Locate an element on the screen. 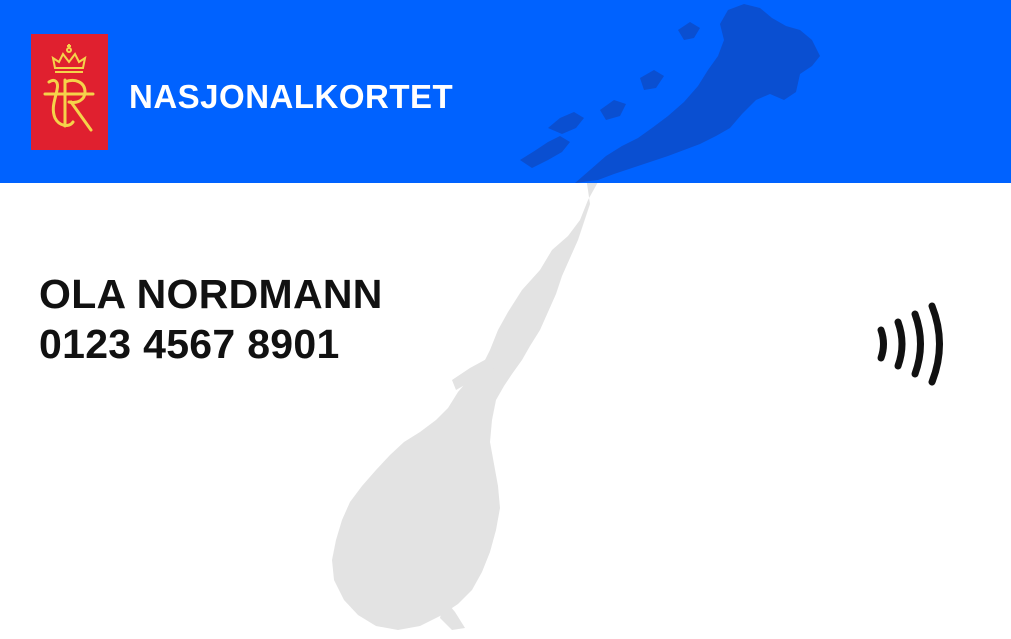  card-title: NASJONALKORTET is located at coordinates (291, 96).